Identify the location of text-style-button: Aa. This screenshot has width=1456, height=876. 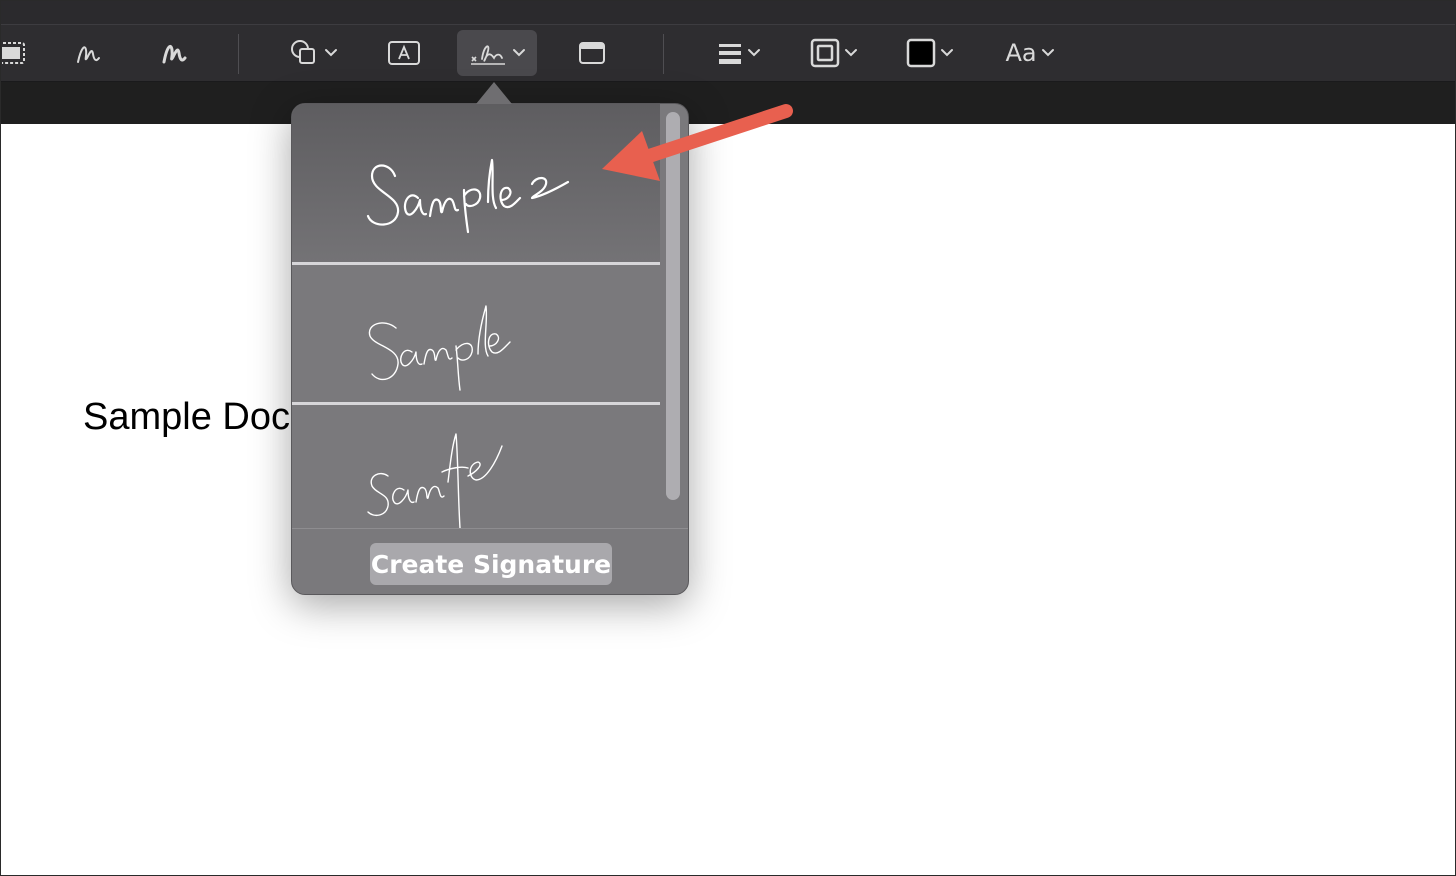
(1030, 53).